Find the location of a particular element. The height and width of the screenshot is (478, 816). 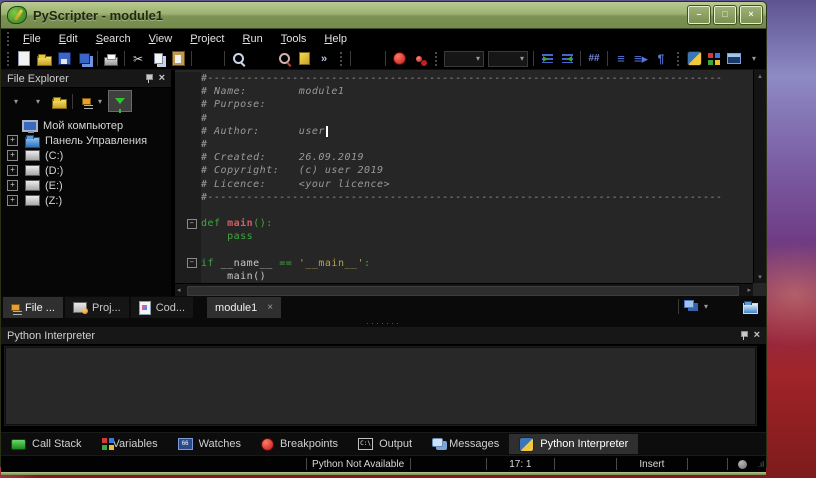

minimize-button: – is located at coordinates (699, 15).